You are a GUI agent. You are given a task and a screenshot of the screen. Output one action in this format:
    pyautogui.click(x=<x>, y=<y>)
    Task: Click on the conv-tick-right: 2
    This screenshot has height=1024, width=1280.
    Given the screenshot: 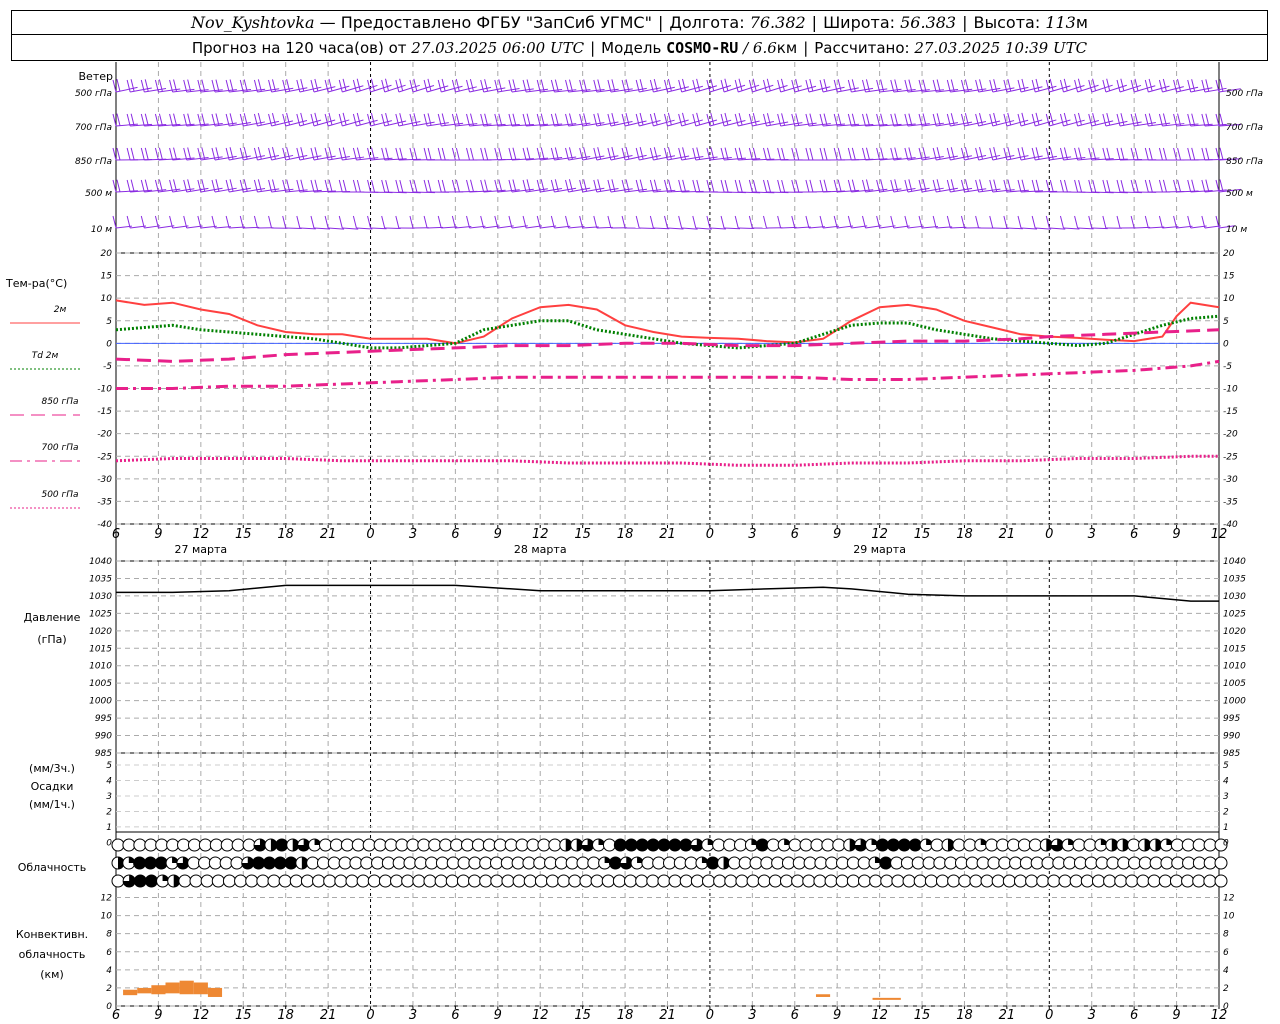 What is the action you would take?
    pyautogui.click(x=1226, y=989)
    